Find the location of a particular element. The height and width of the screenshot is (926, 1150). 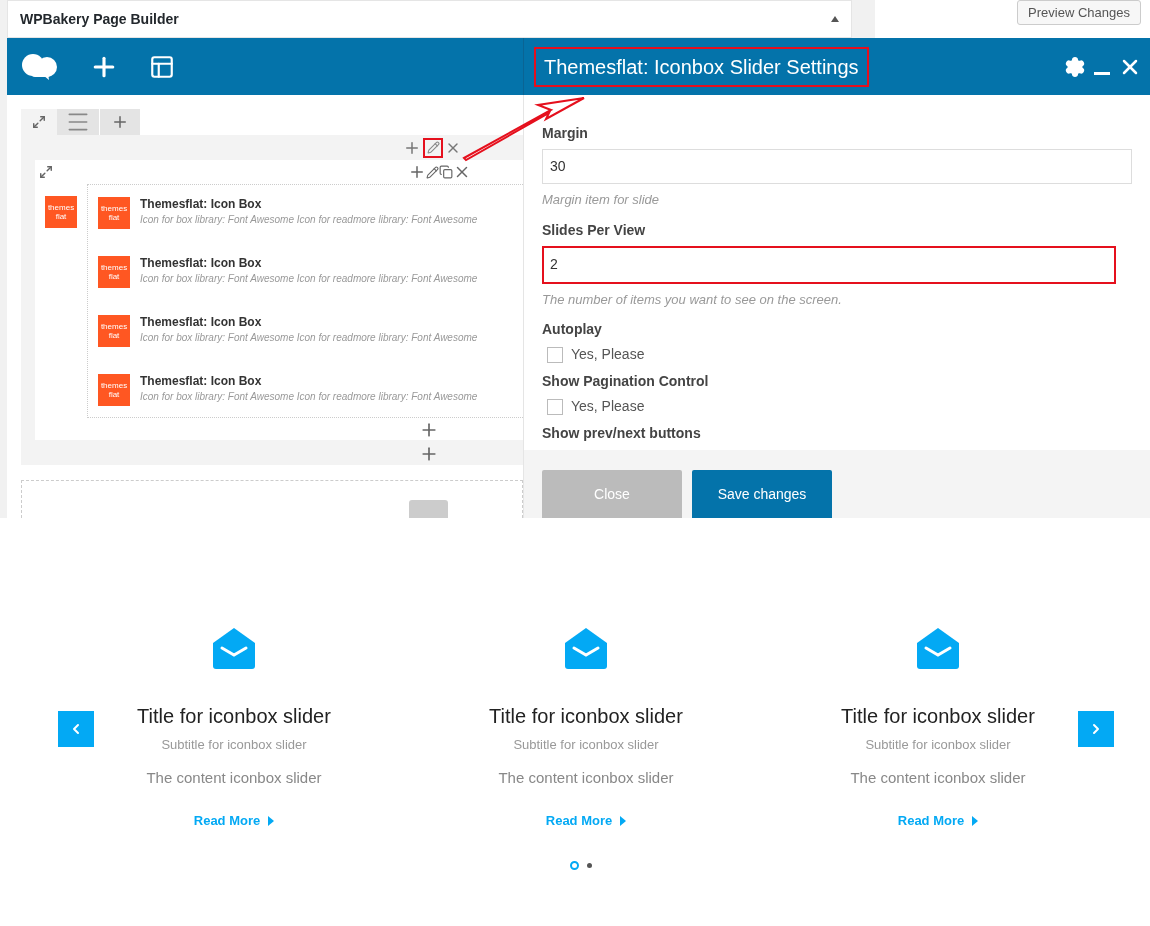

add-tab is located at coordinates (120, 122).